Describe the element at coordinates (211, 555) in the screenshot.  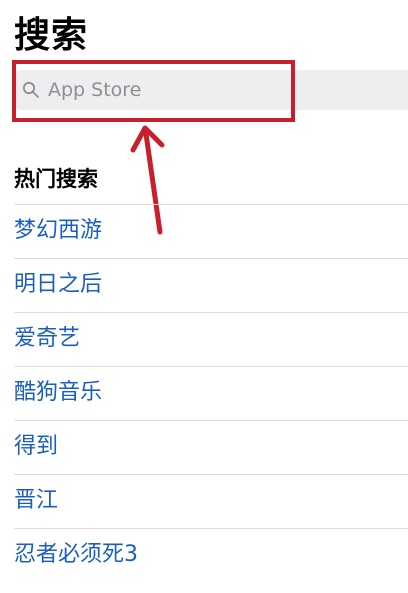
I see `list-item: 忍者必须死3` at that location.